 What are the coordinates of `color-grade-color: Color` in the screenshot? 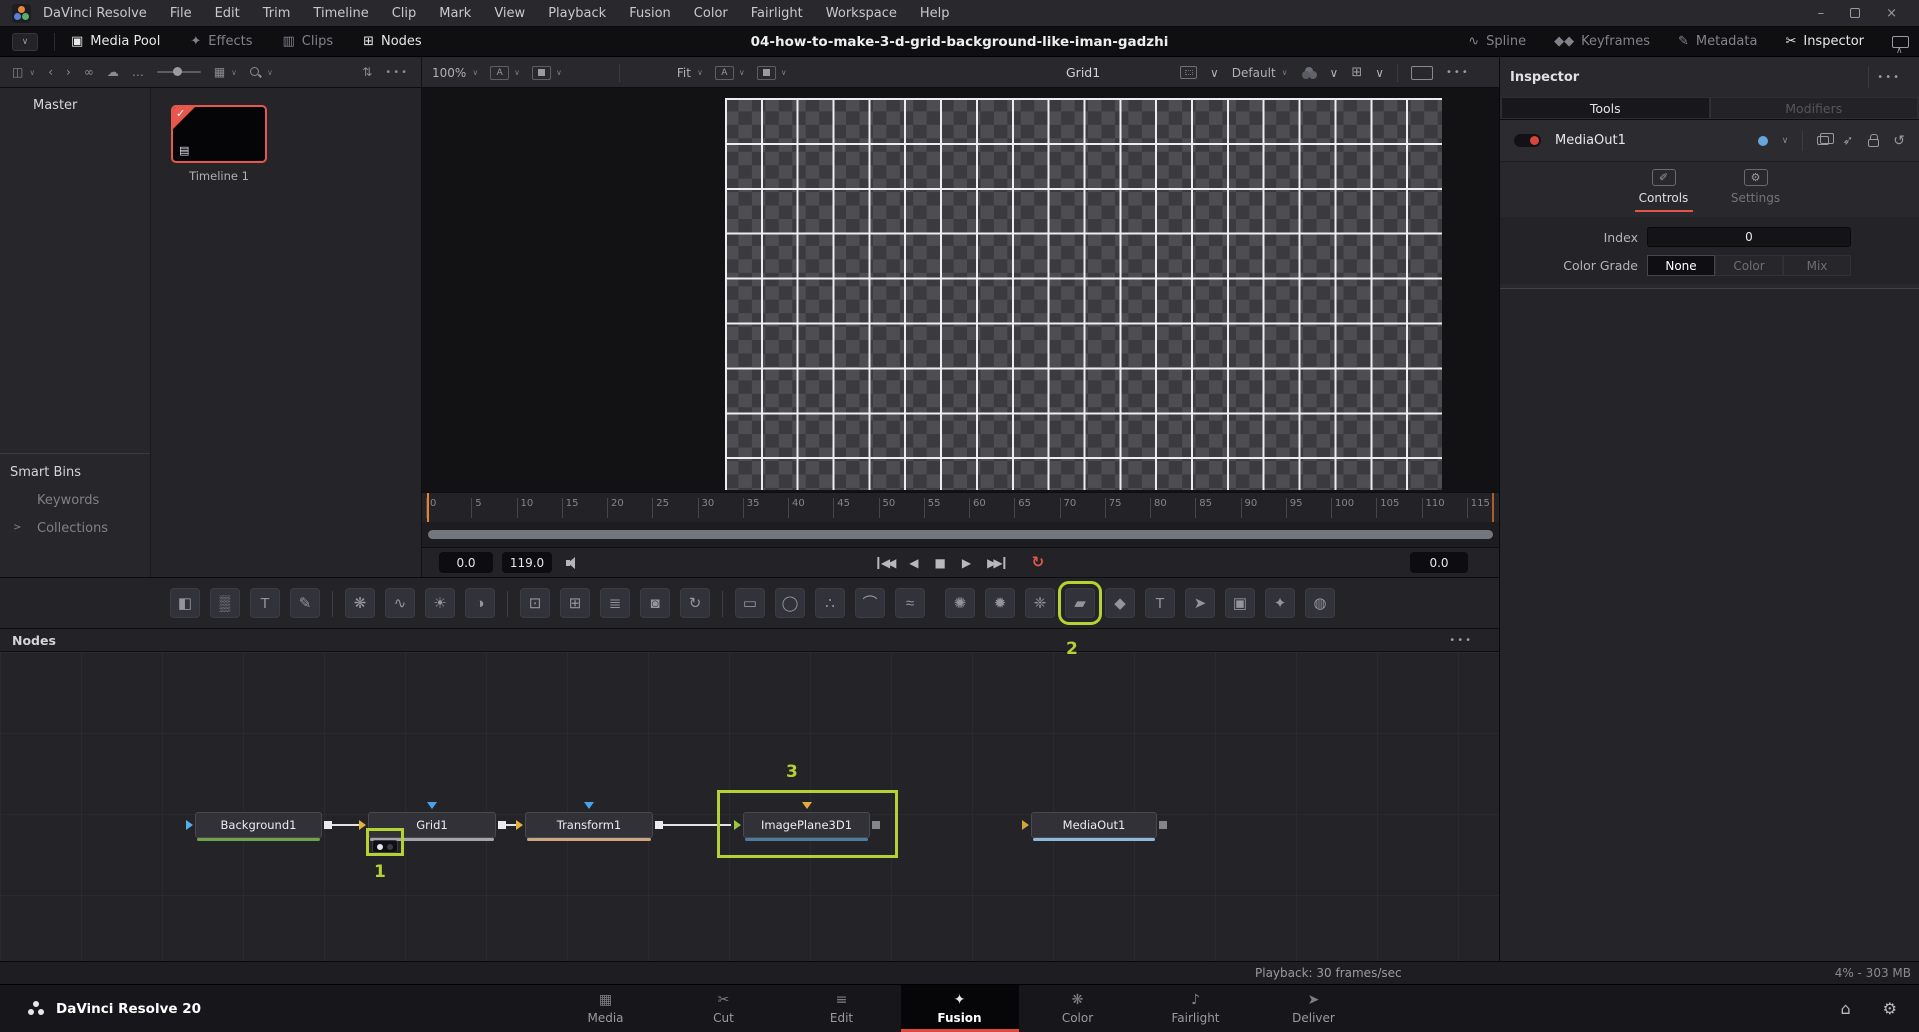 It's located at (1749, 265).